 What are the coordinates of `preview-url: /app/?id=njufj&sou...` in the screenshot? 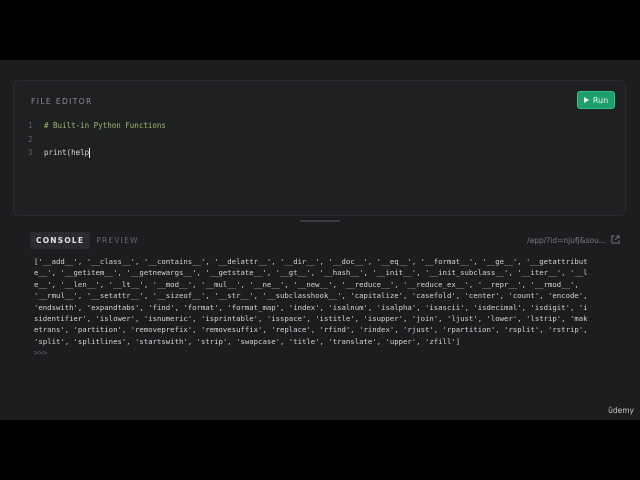 It's located at (566, 240).